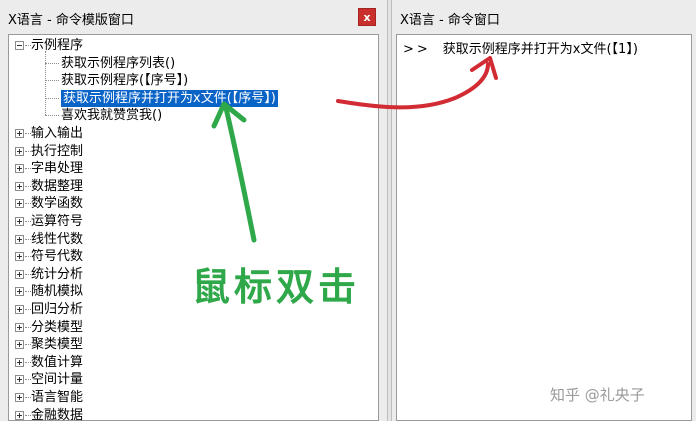  Describe the element at coordinates (169, 98) in the screenshot. I see `tree-item-command: 获取示例程序并打开为x文件(【序号】)` at that location.